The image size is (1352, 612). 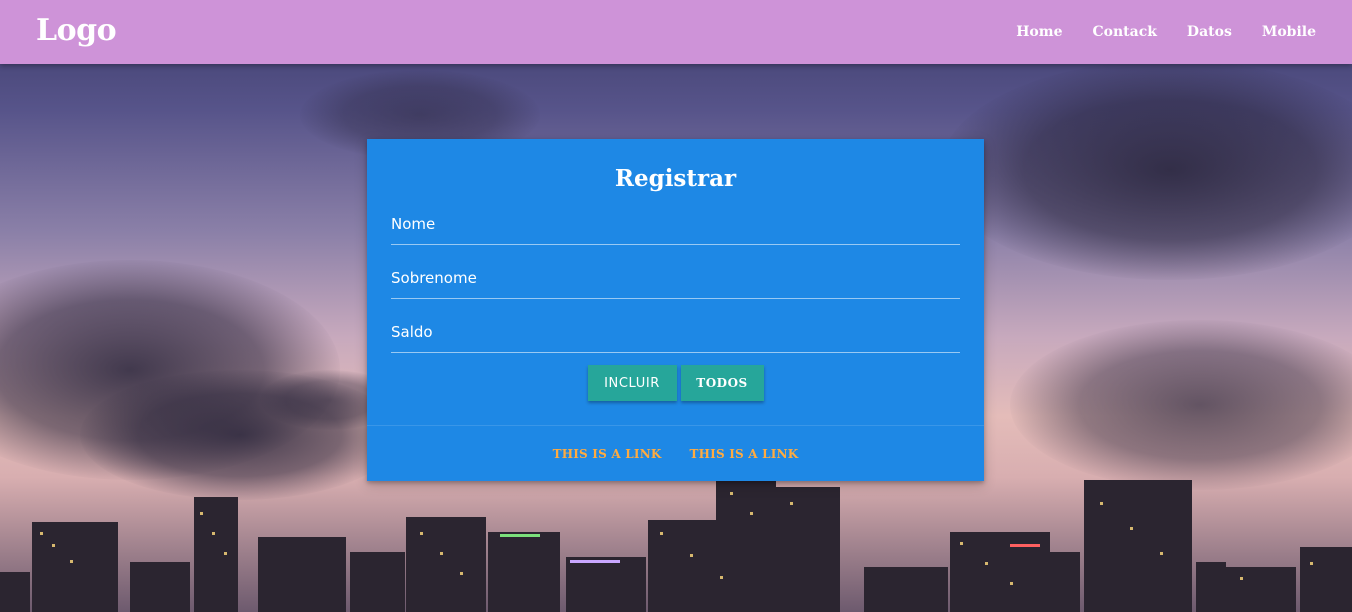 What do you see at coordinates (676, 32) in the screenshot?
I see `navbar: Logo Home Contack Datos Mobile` at bounding box center [676, 32].